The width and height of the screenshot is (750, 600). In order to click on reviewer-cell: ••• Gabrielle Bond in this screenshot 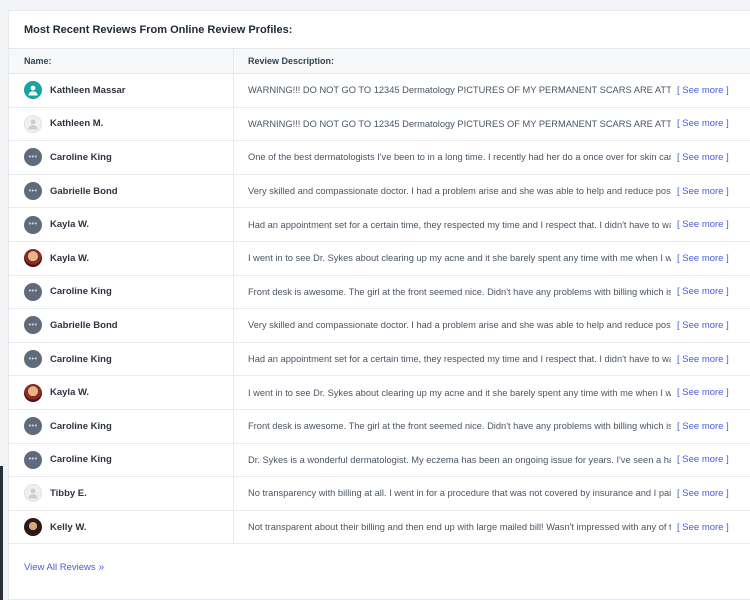, I will do `click(121, 325)`.